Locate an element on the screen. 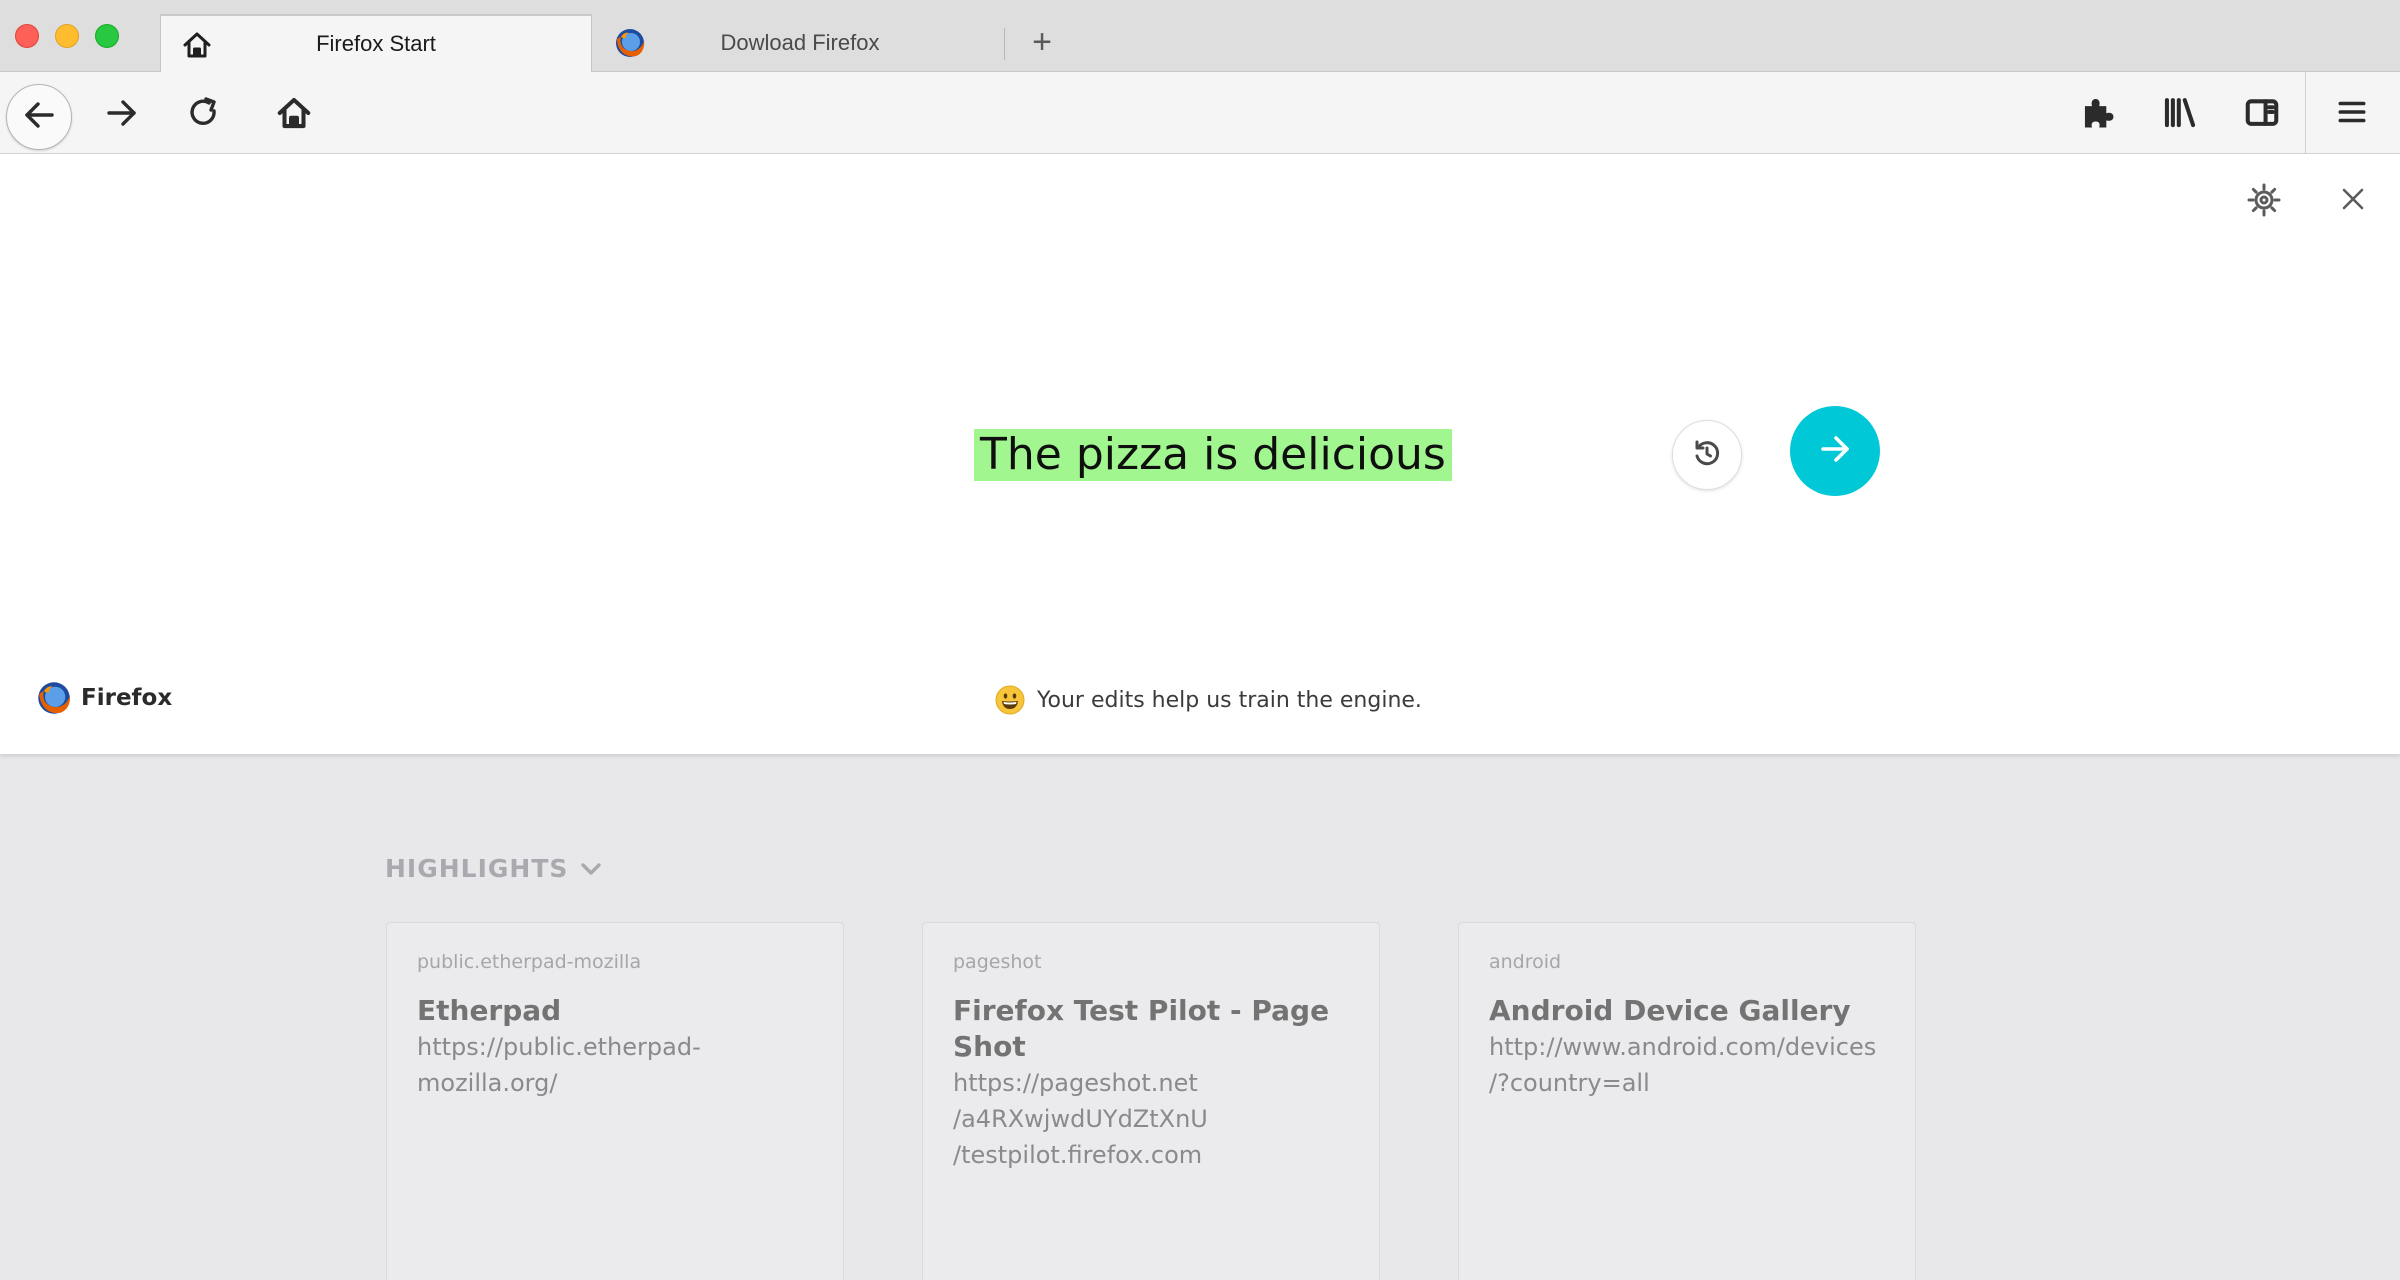 The height and width of the screenshot is (1280, 2400). card-title: Android Device Gallery is located at coordinates (1670, 1010).